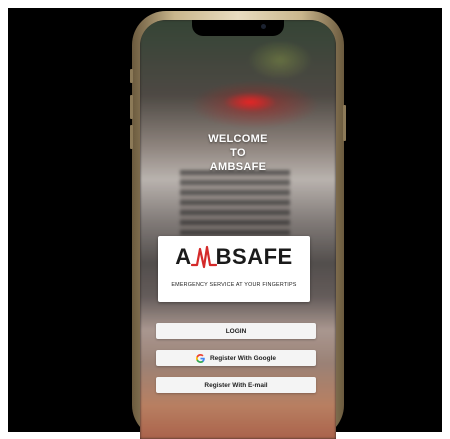  I want to click on welcome-heading: WELCOME TO AMBSAFE, so click(238, 153).